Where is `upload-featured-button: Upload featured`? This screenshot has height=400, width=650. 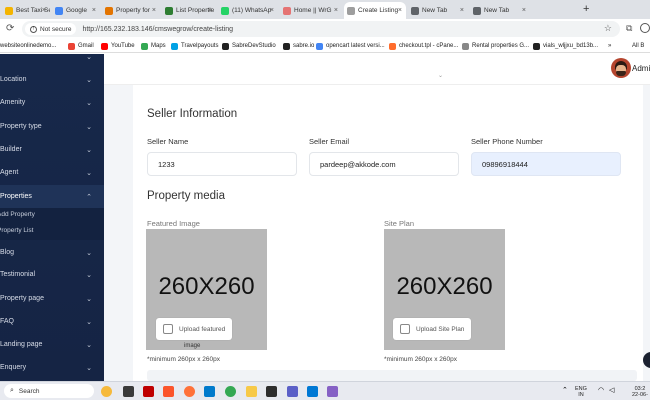 upload-featured-button: Upload featured is located at coordinates (194, 329).